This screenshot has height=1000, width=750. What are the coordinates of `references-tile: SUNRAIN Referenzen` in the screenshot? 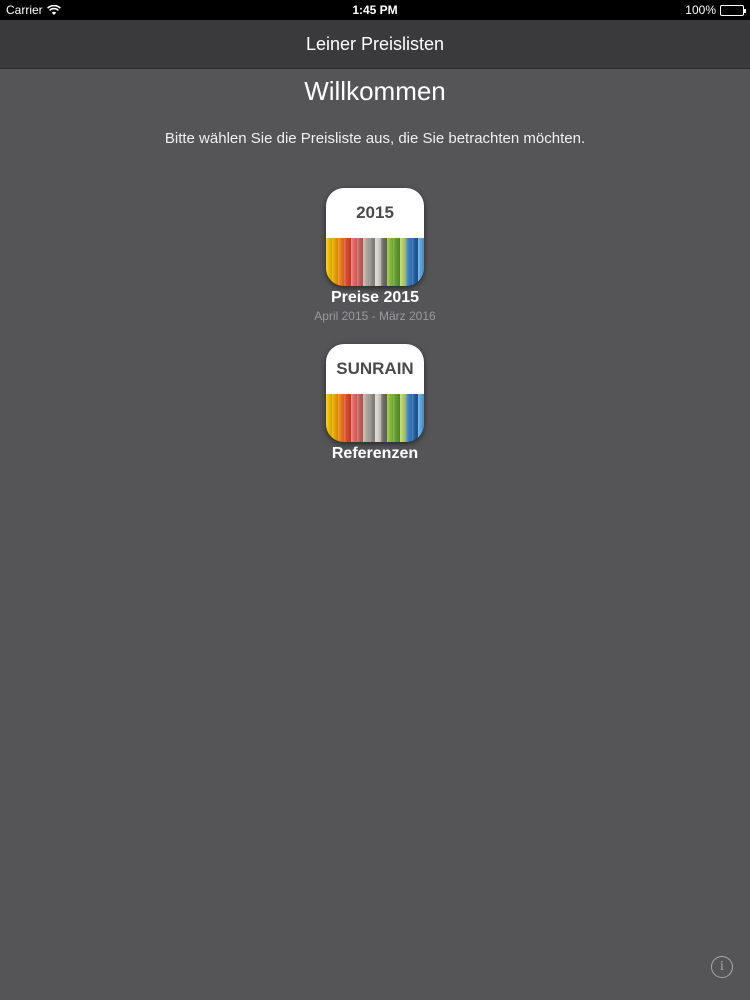 It's located at (375, 403).